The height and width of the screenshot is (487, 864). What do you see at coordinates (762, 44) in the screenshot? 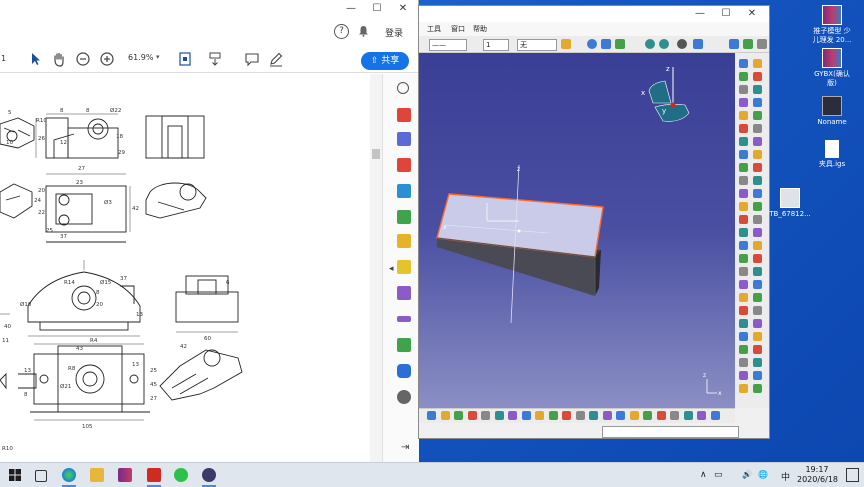
I see `hide-show-icon` at bounding box center [762, 44].